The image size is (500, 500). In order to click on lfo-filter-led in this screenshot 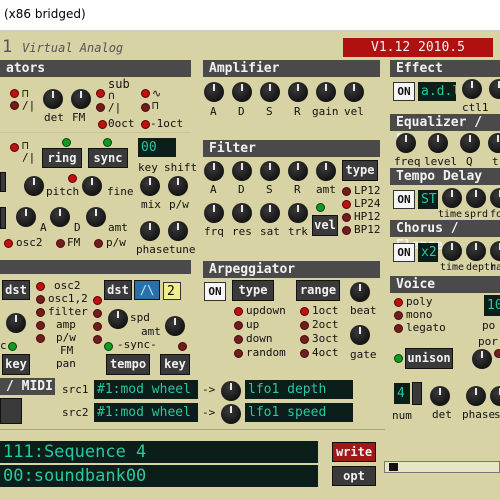, I will do `click(40, 312)`.